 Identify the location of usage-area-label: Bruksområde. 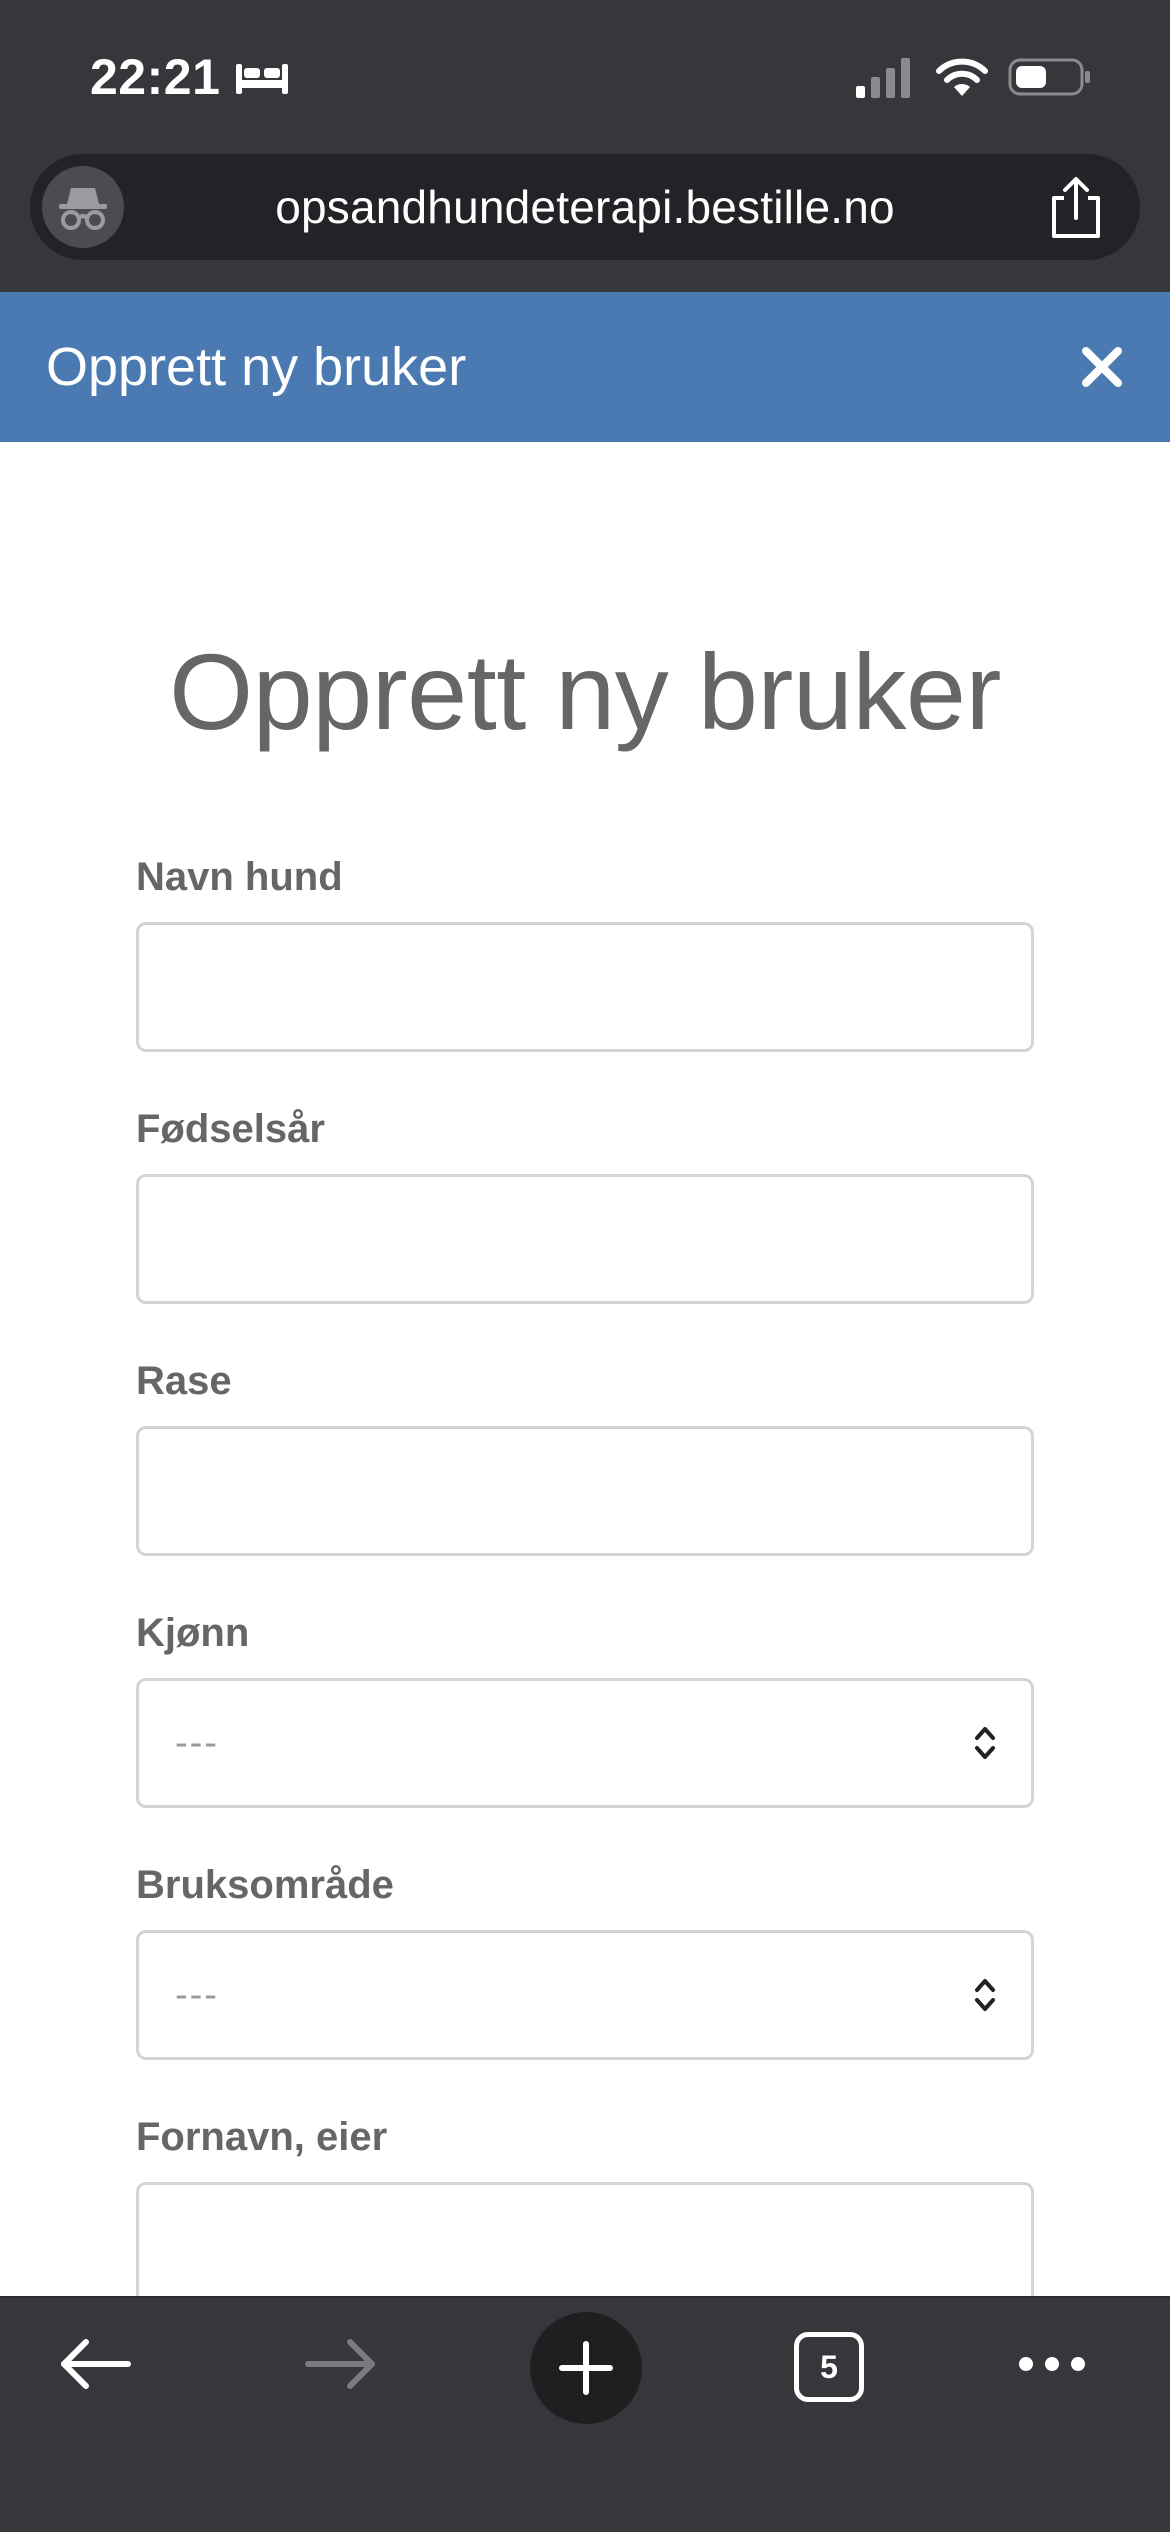
(265, 1885).